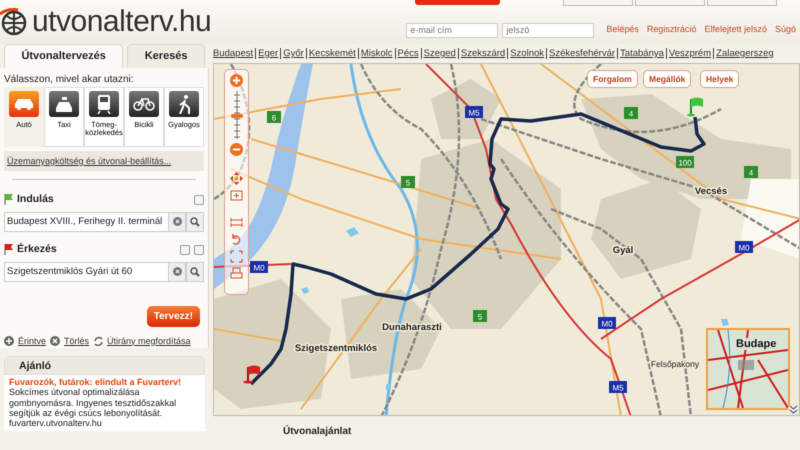 The width and height of the screenshot is (800, 450). Describe the element at coordinates (98, 341) in the screenshot. I see `reverse-arrows-icon` at that location.